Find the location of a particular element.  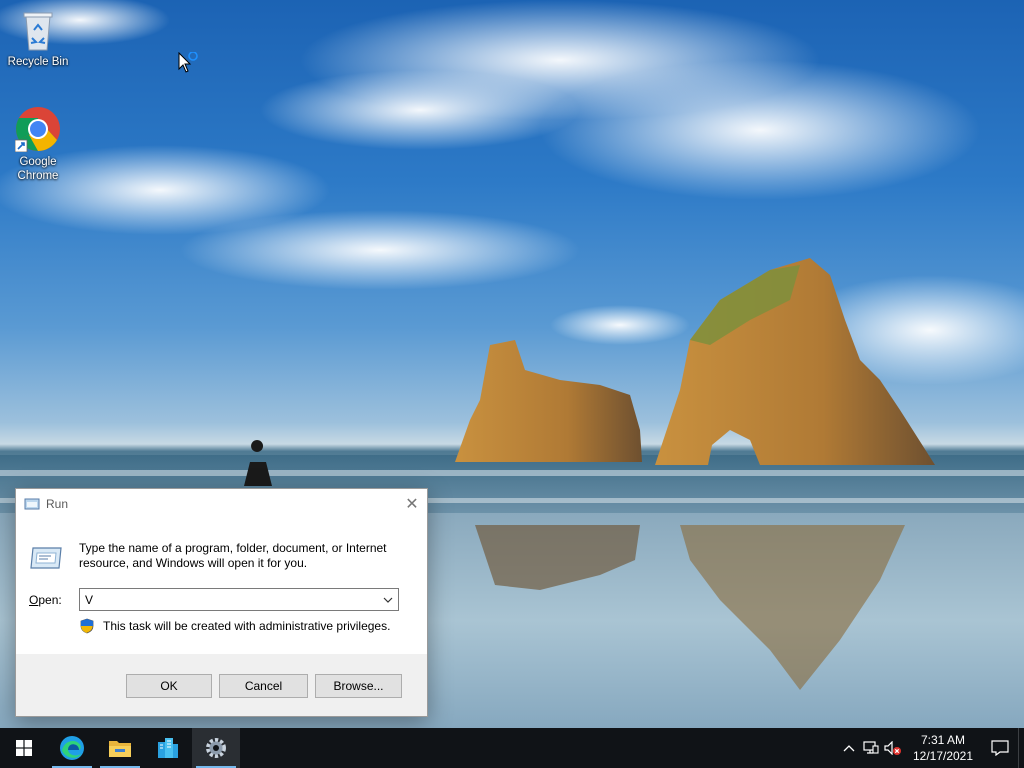

taskbar-edge is located at coordinates (72, 748).